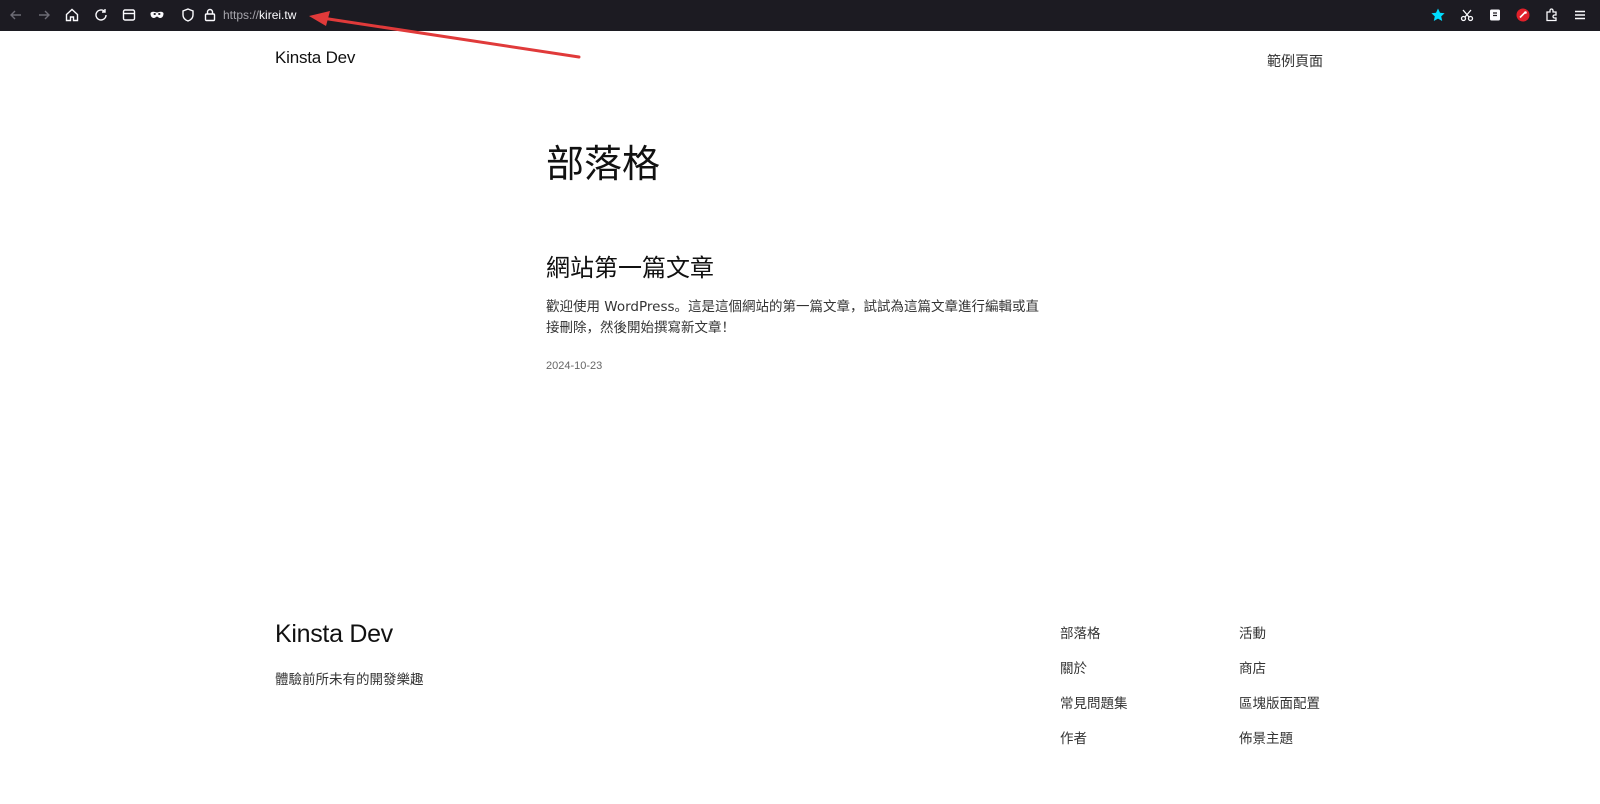  Describe the element at coordinates (349, 680) in the screenshot. I see `footer-tagline: 體驗前所未有的開發樂趣` at that location.